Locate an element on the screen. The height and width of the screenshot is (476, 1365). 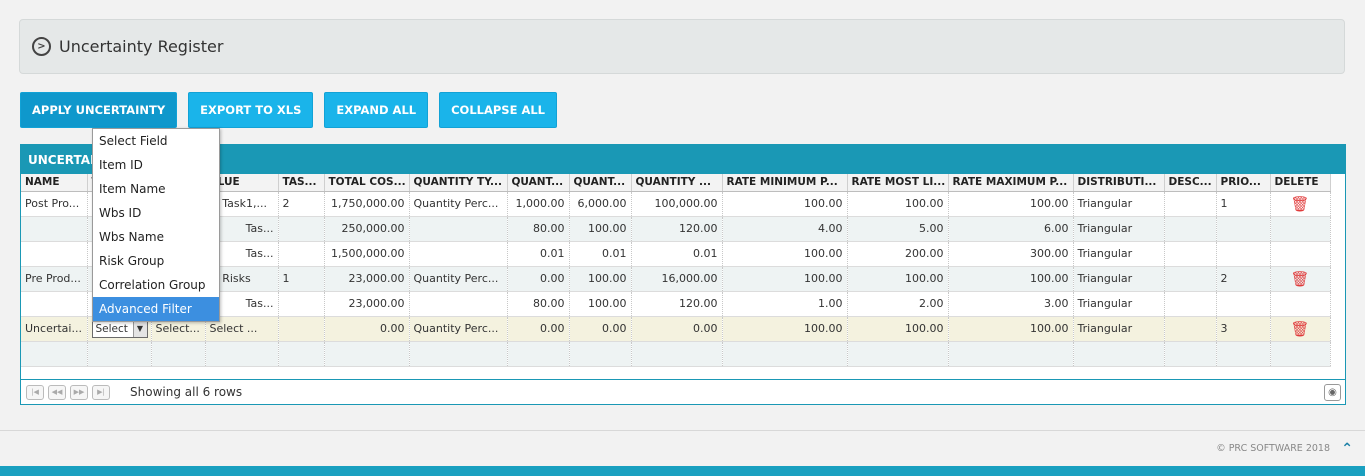
table-cell: 120.00 is located at coordinates (677, 304).